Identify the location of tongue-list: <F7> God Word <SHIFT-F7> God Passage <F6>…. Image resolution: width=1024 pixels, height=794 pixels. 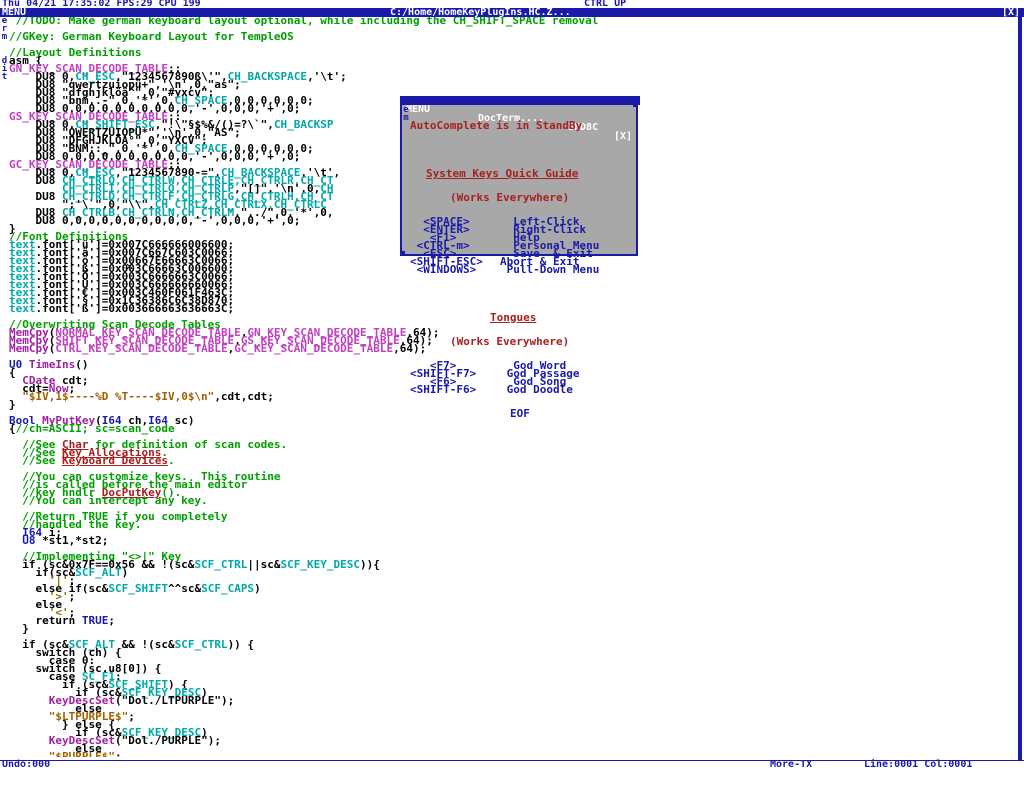
(523, 378).